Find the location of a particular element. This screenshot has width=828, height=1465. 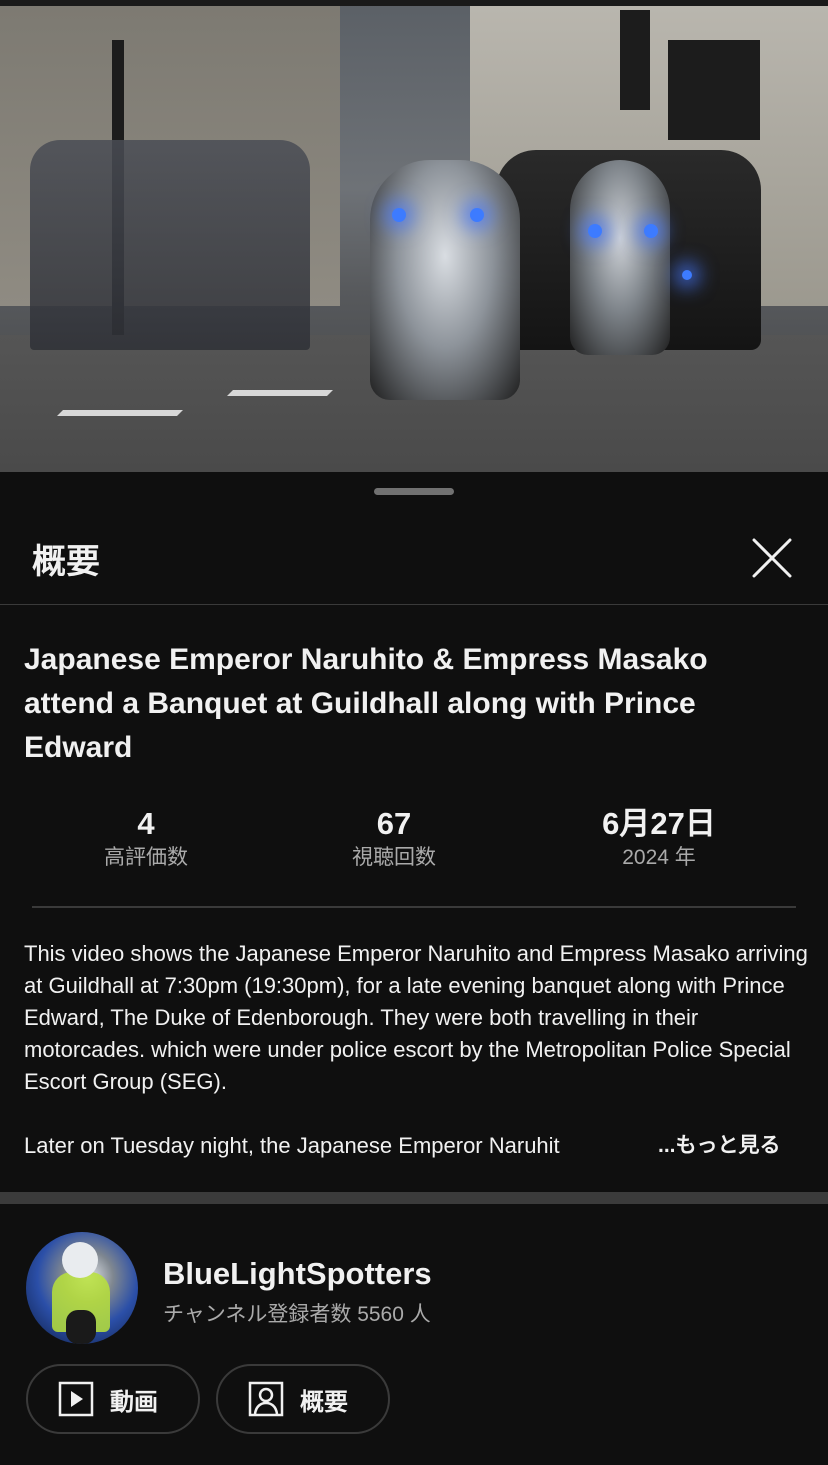

close-icon is located at coordinates (772, 558).